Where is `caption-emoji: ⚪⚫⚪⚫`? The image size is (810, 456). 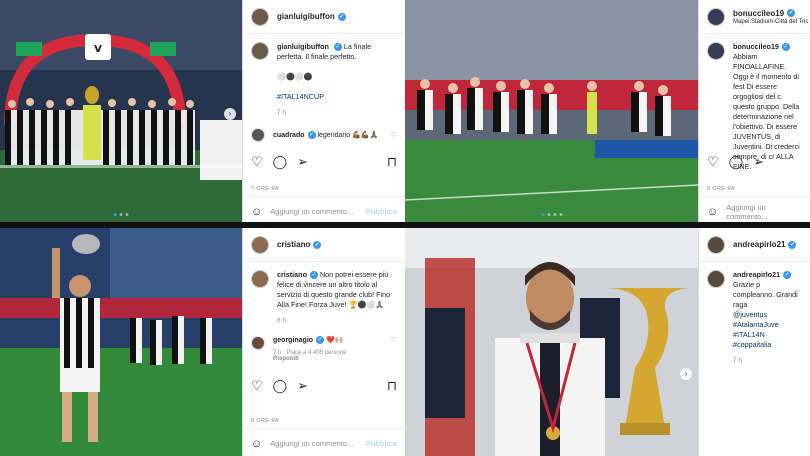 caption-emoji: ⚪⚫⚪⚫ is located at coordinates (295, 76).